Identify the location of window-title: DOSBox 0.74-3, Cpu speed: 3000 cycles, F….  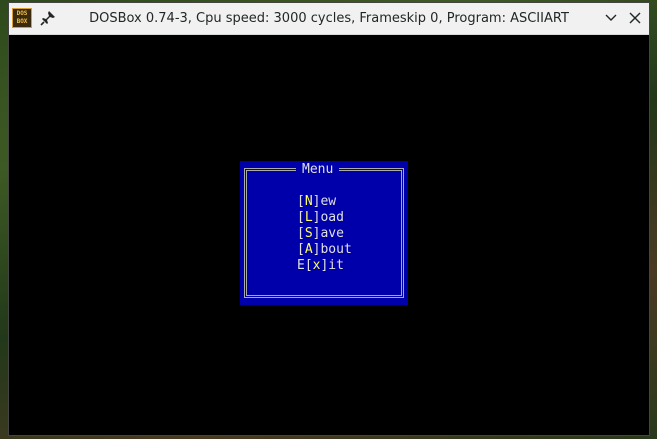
(329, 18).